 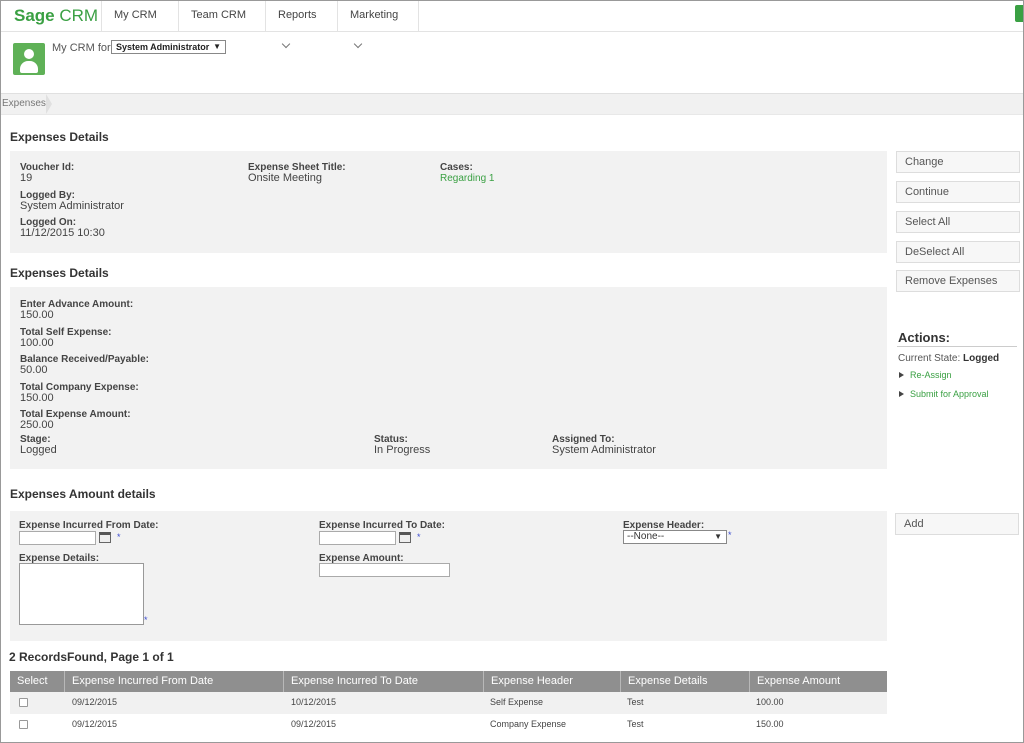 I want to click on expenses-details-title: Expenses Details, so click(x=59, y=137).